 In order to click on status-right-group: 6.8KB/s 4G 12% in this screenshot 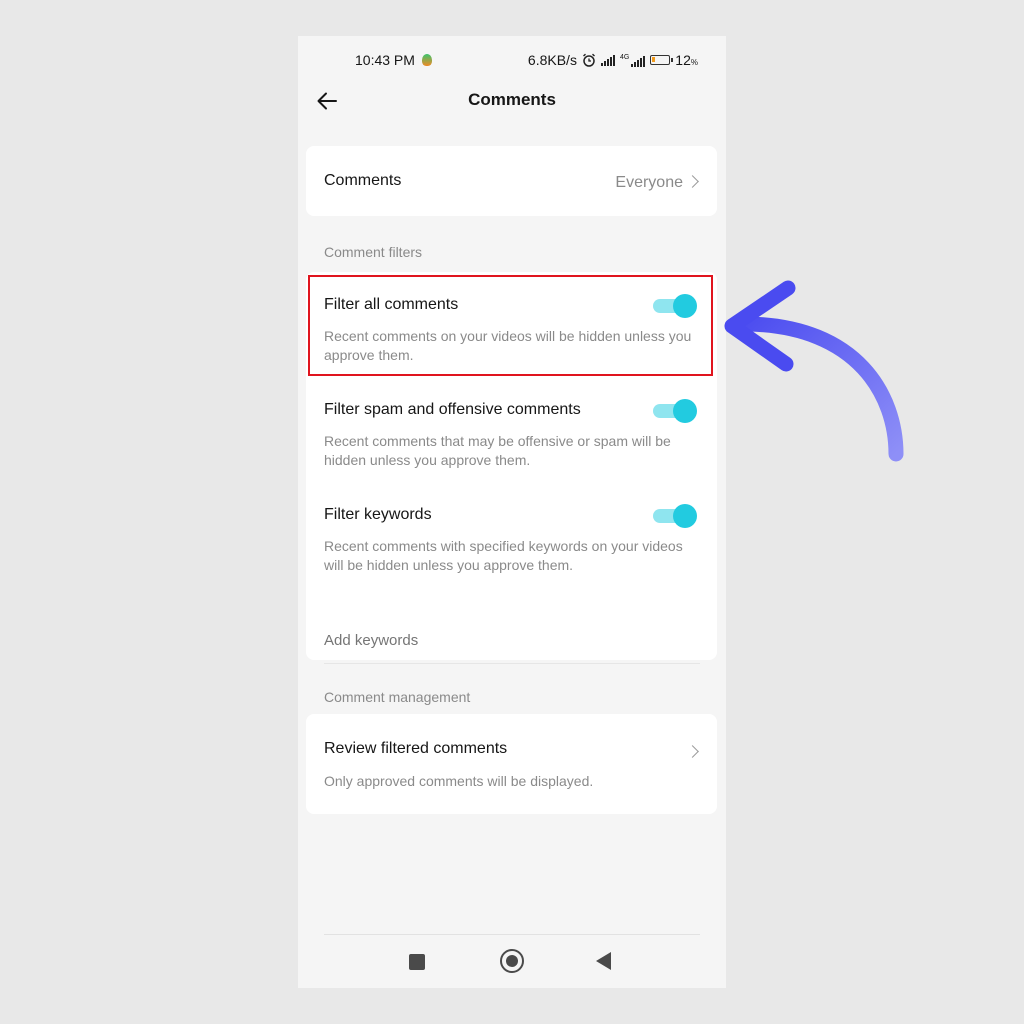, I will do `click(613, 60)`.